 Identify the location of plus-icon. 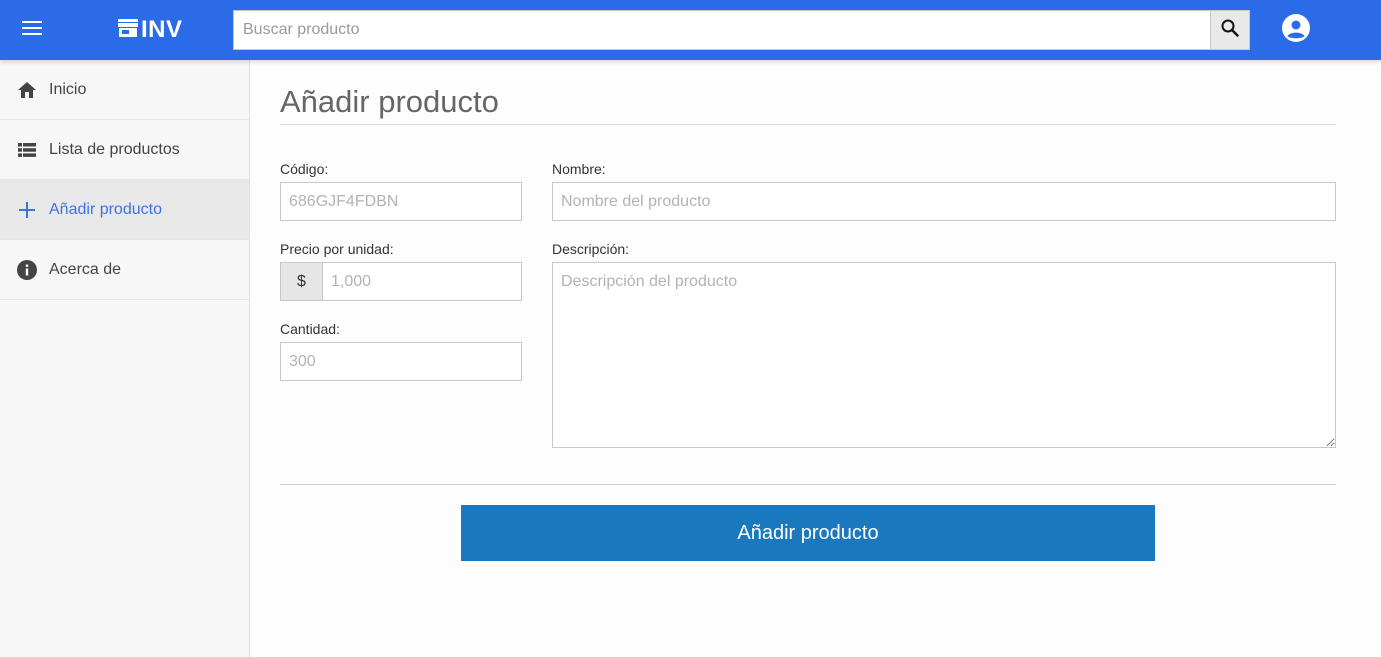
(27, 210).